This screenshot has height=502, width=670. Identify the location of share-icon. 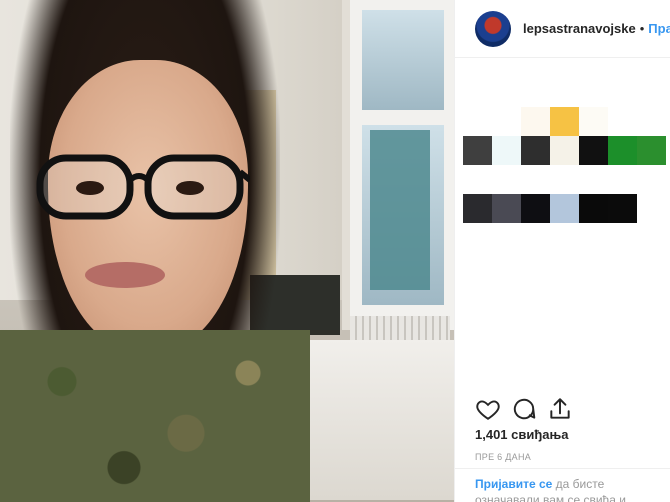
(560, 409).